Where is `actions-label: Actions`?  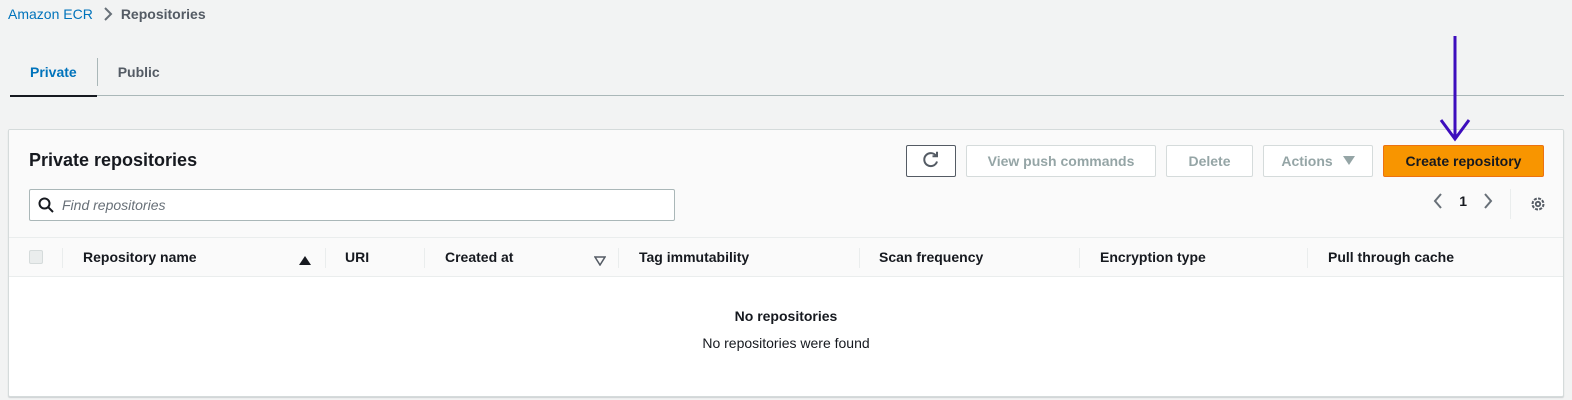 actions-label: Actions is located at coordinates (1307, 161).